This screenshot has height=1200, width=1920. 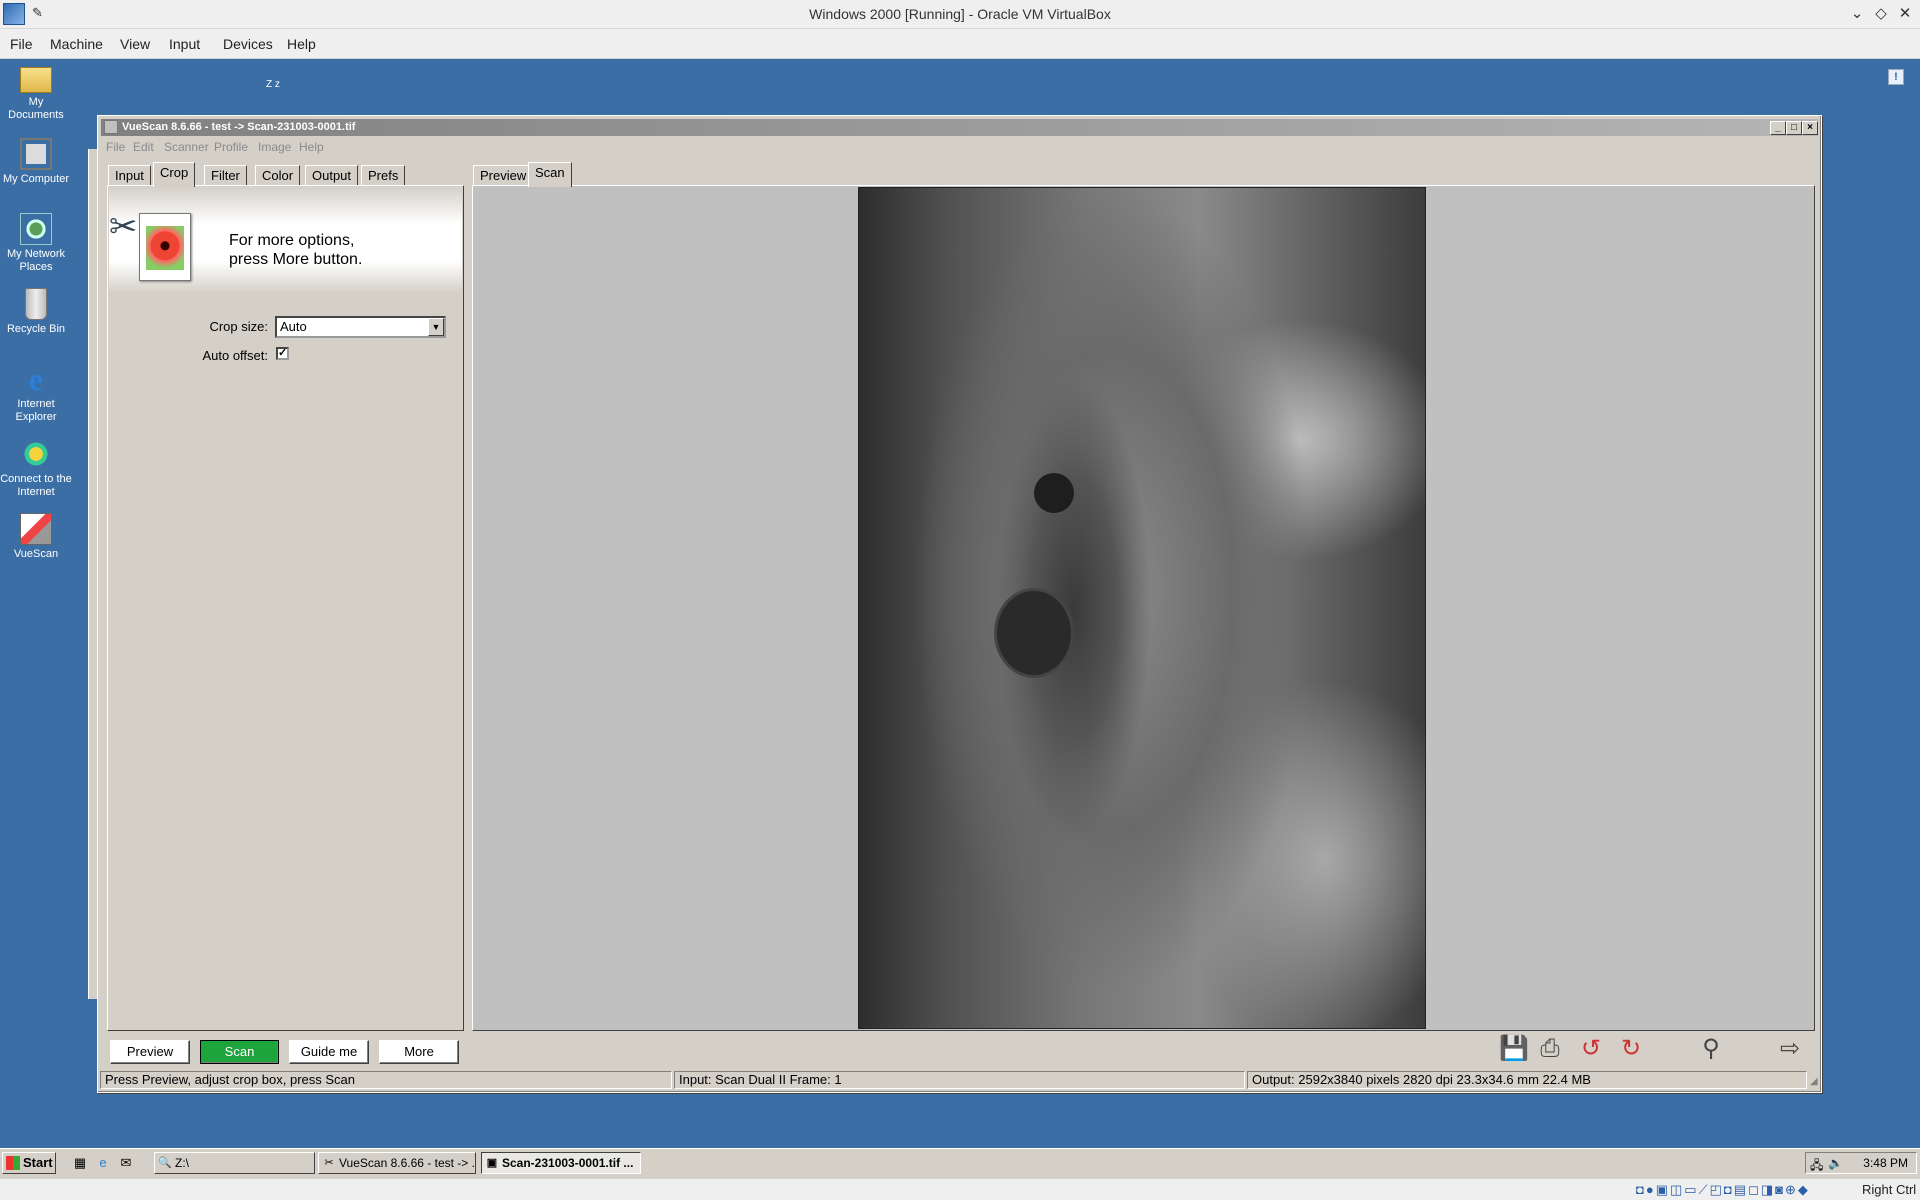 What do you see at coordinates (1790, 1050) in the screenshot?
I see `next-arrow-icon: ⇨` at bounding box center [1790, 1050].